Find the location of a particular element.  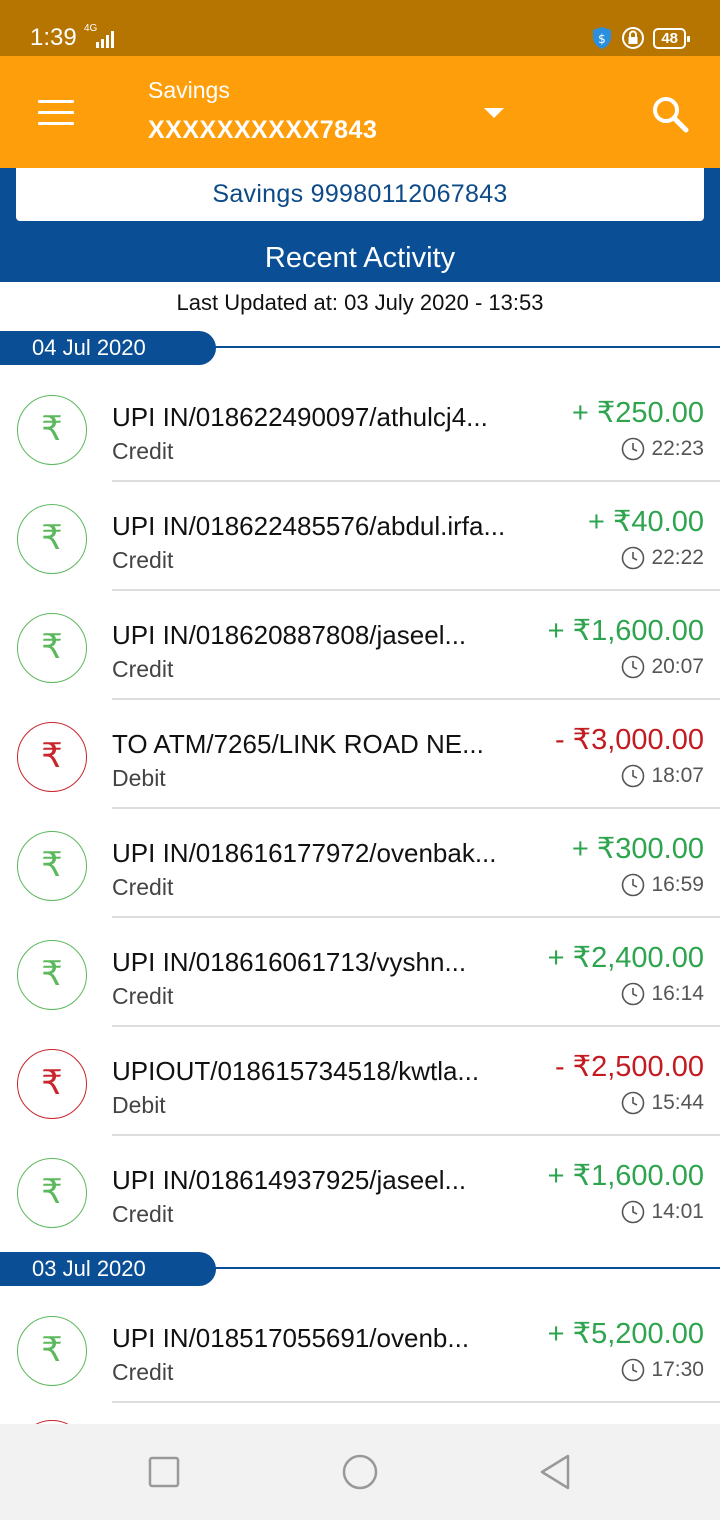

date-header: 03 Jul 2020 is located at coordinates (360, 1269).